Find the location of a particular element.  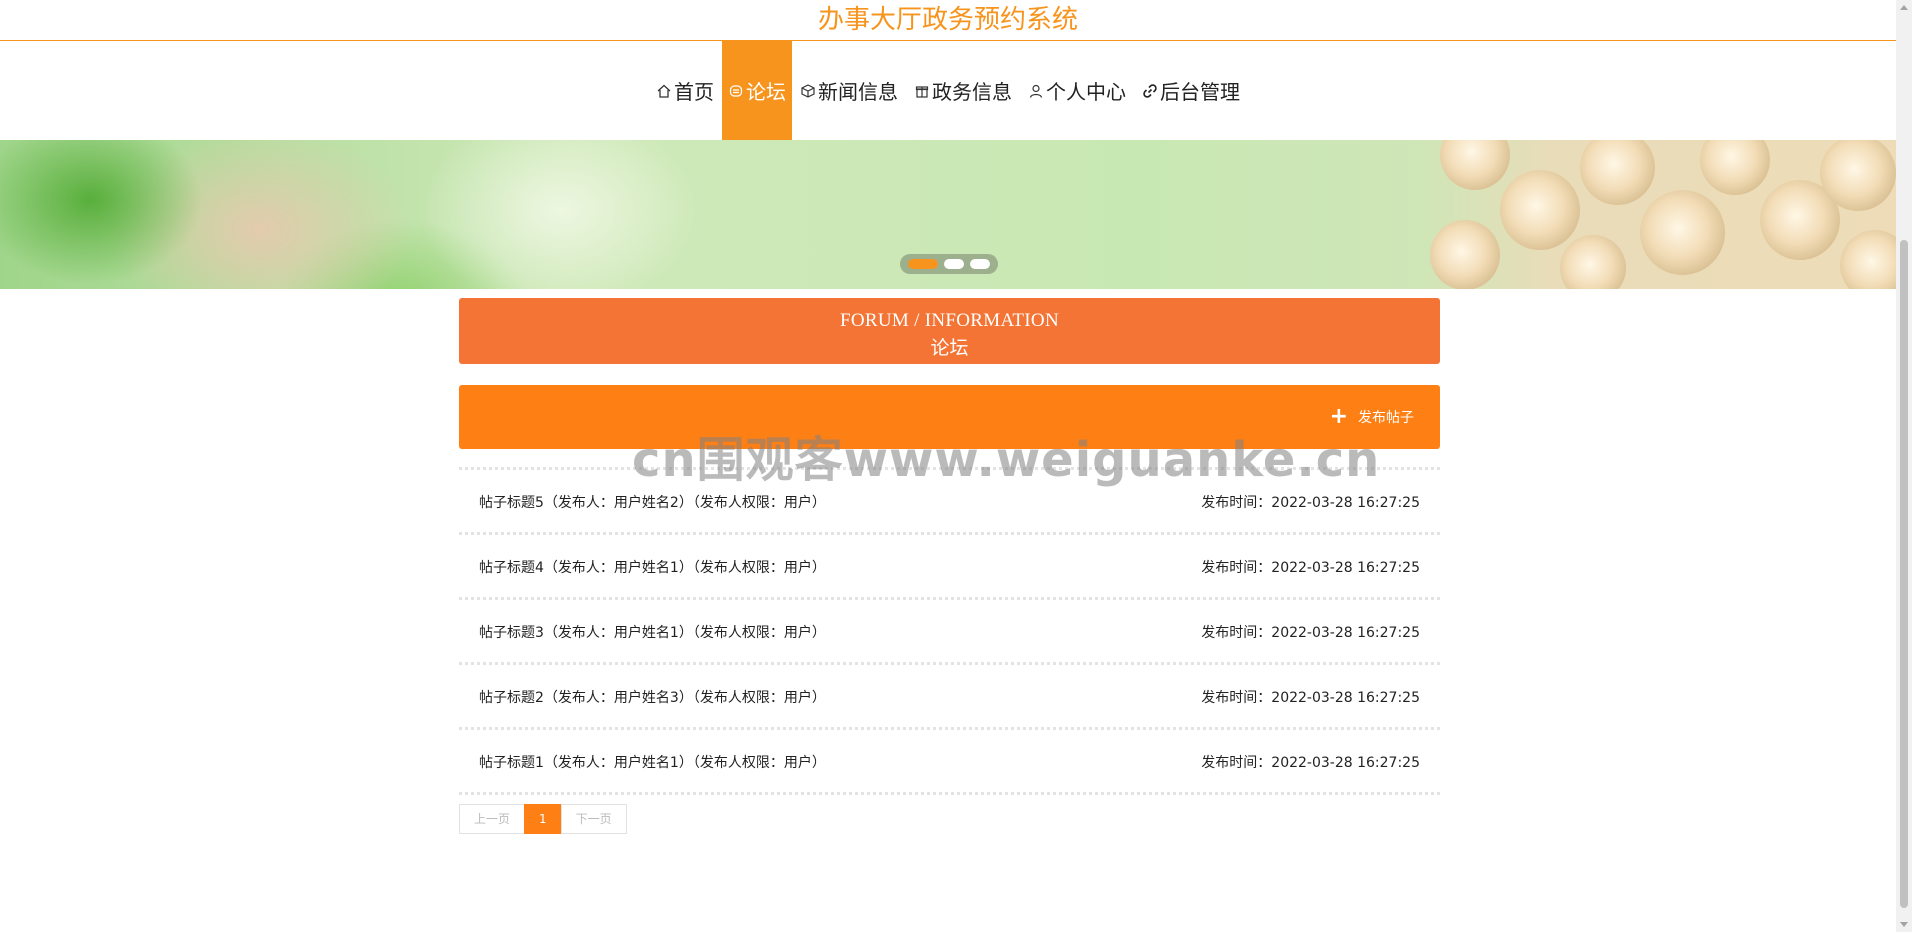

watermark: cn围观客www.weiguanke.cn is located at coordinates (1006, 460).